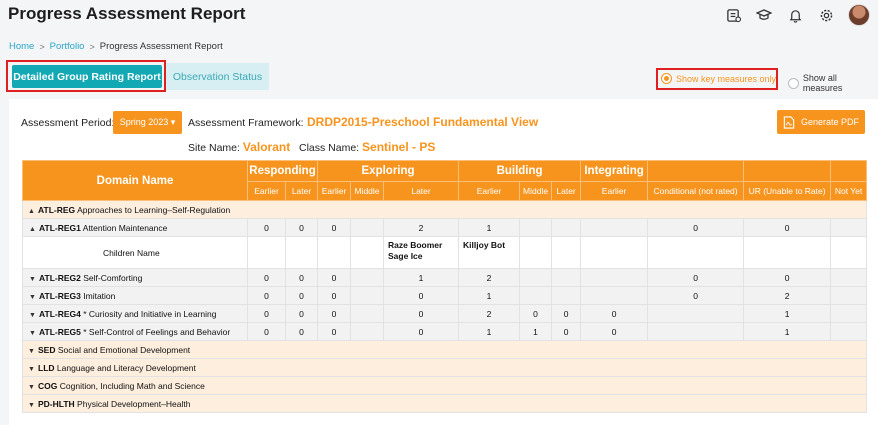  Describe the element at coordinates (135, 295) in the screenshot. I see `measure-name-cell: ▼ ATL-REG3 Imitation` at that location.